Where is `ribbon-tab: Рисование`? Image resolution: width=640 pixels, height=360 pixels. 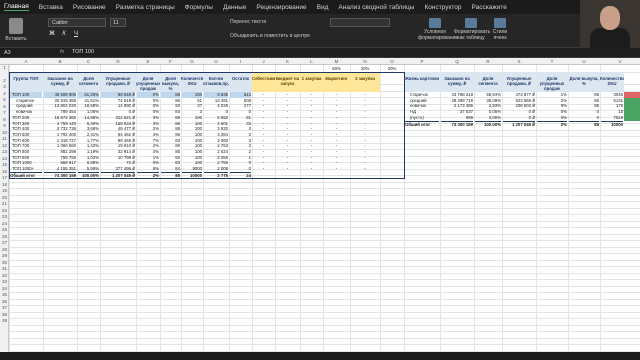 ribbon-tab: Рисование is located at coordinates (89, 7).